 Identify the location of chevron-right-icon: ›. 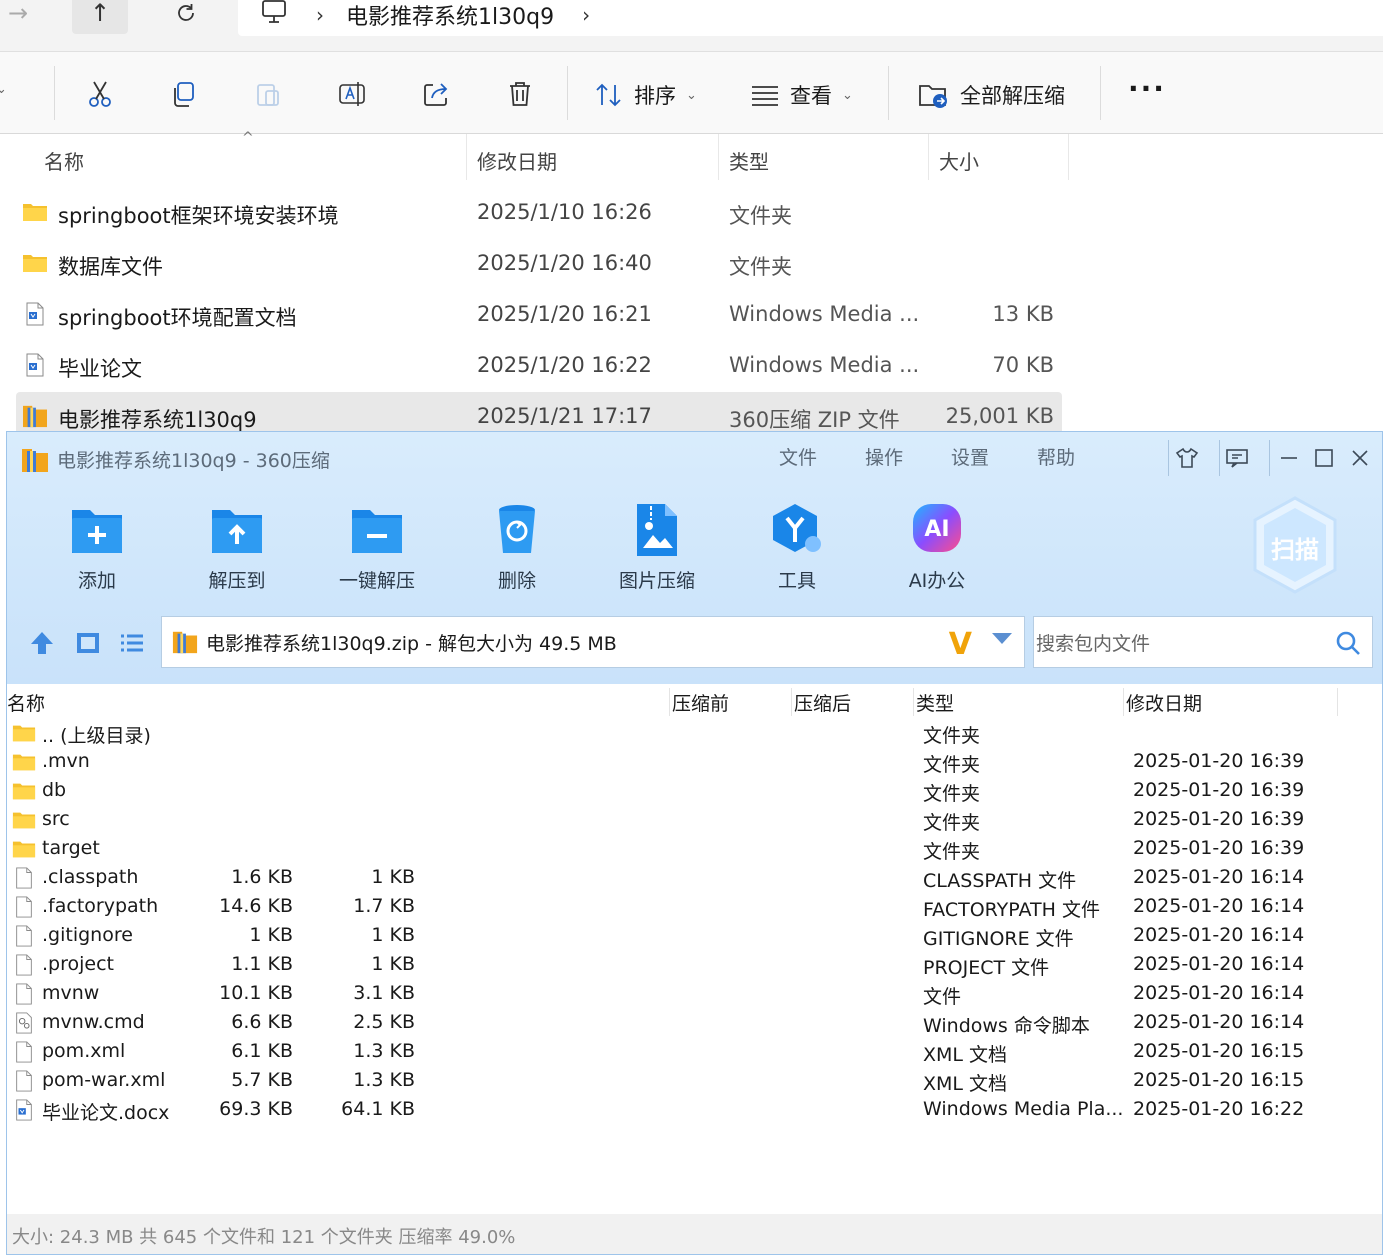
(586, 15).